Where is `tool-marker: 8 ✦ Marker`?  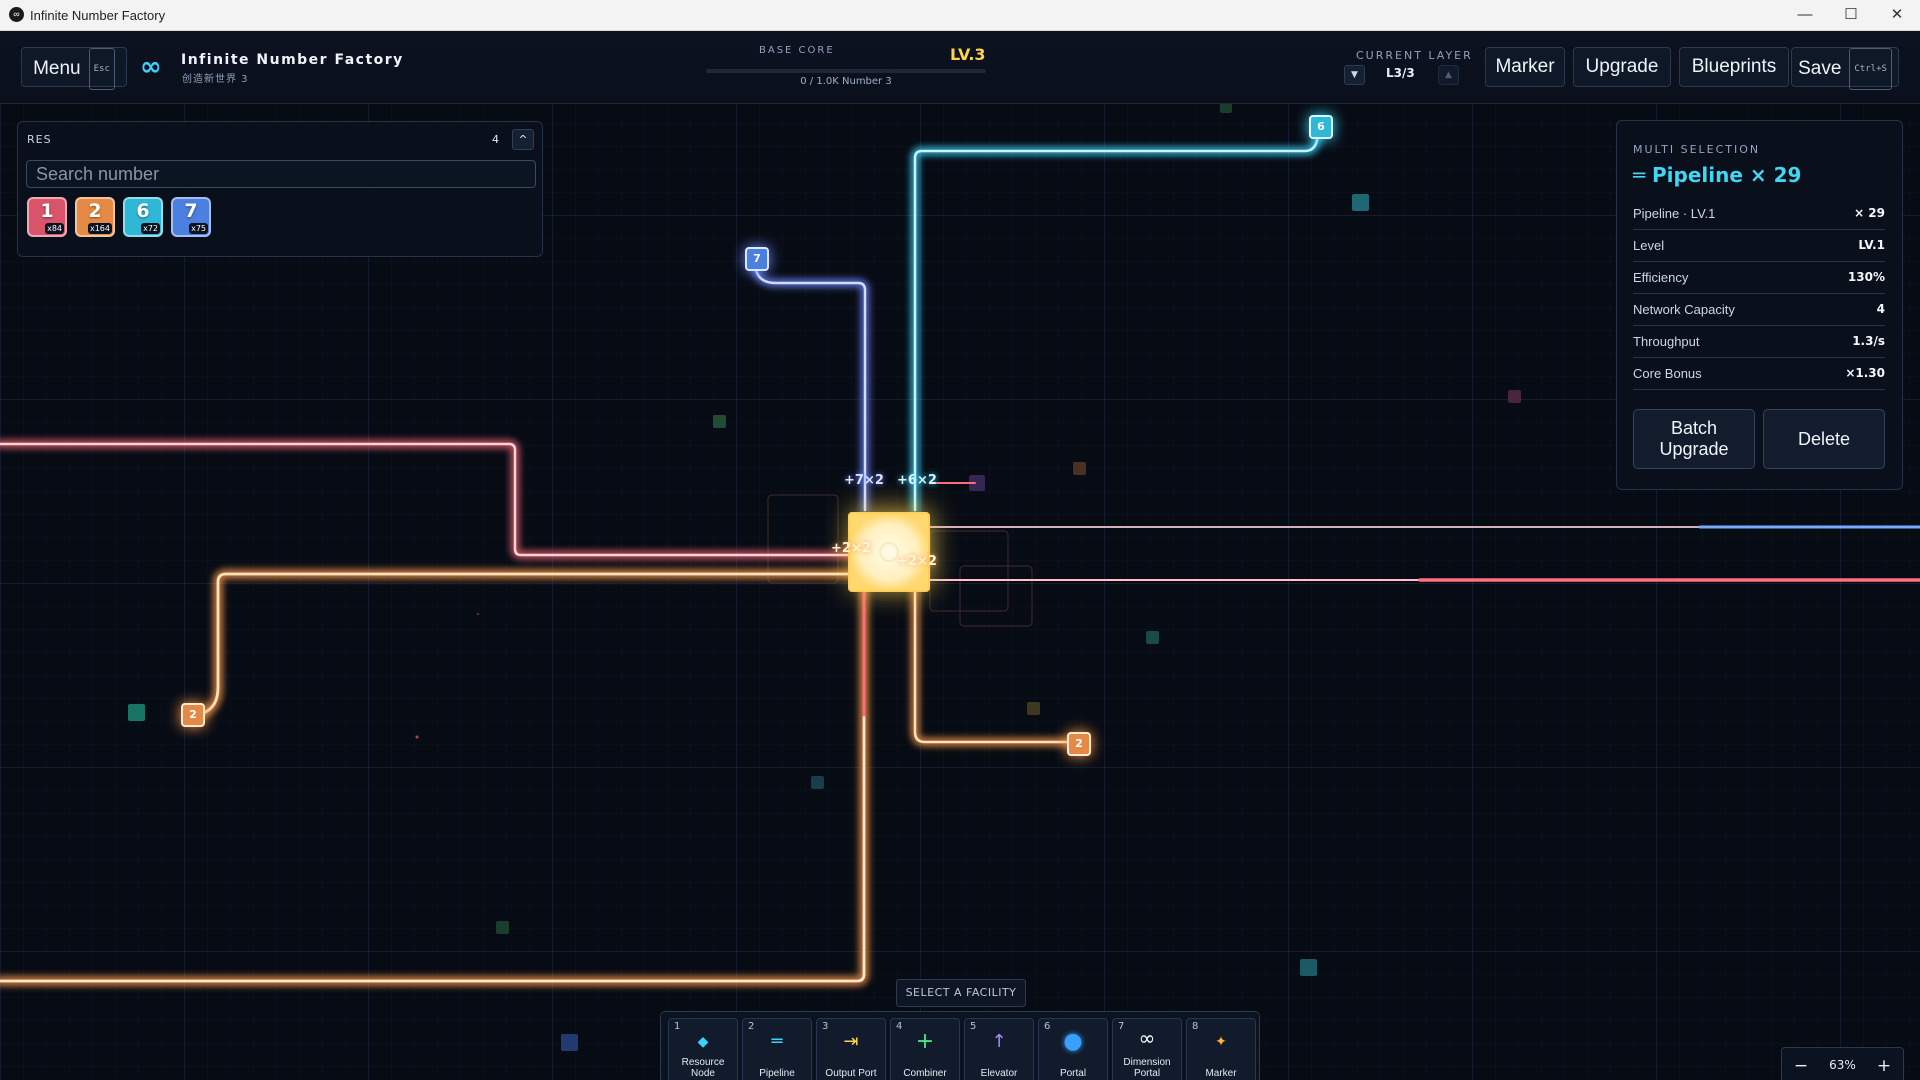
tool-marker: 8 ✦ Marker is located at coordinates (1221, 1049).